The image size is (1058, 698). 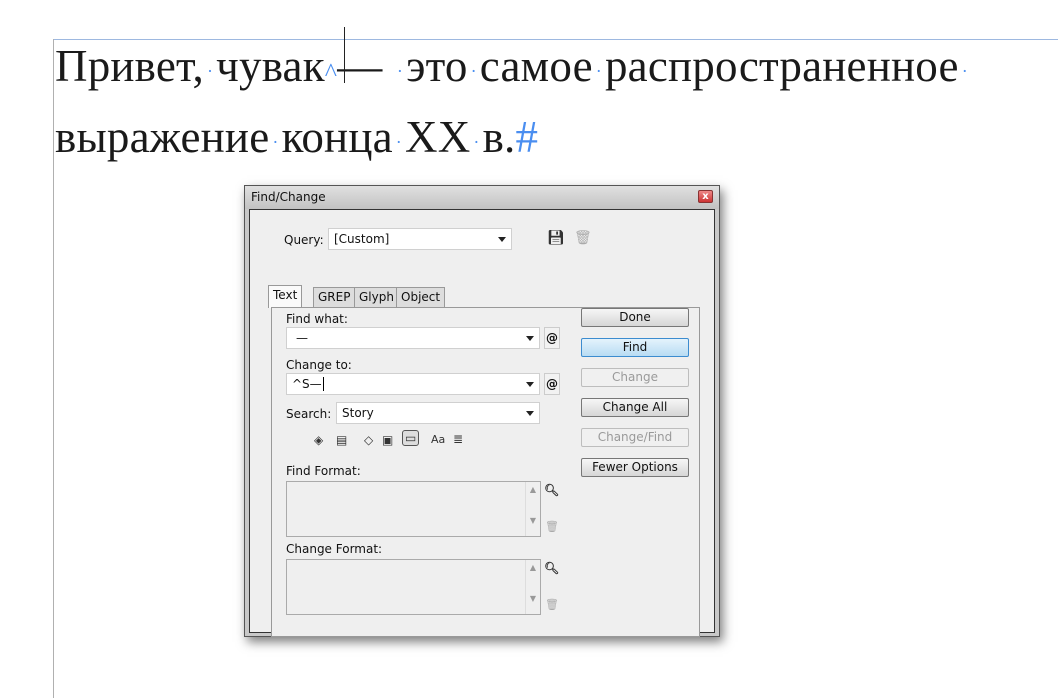 I want to click on word: в., so click(x=499, y=137).